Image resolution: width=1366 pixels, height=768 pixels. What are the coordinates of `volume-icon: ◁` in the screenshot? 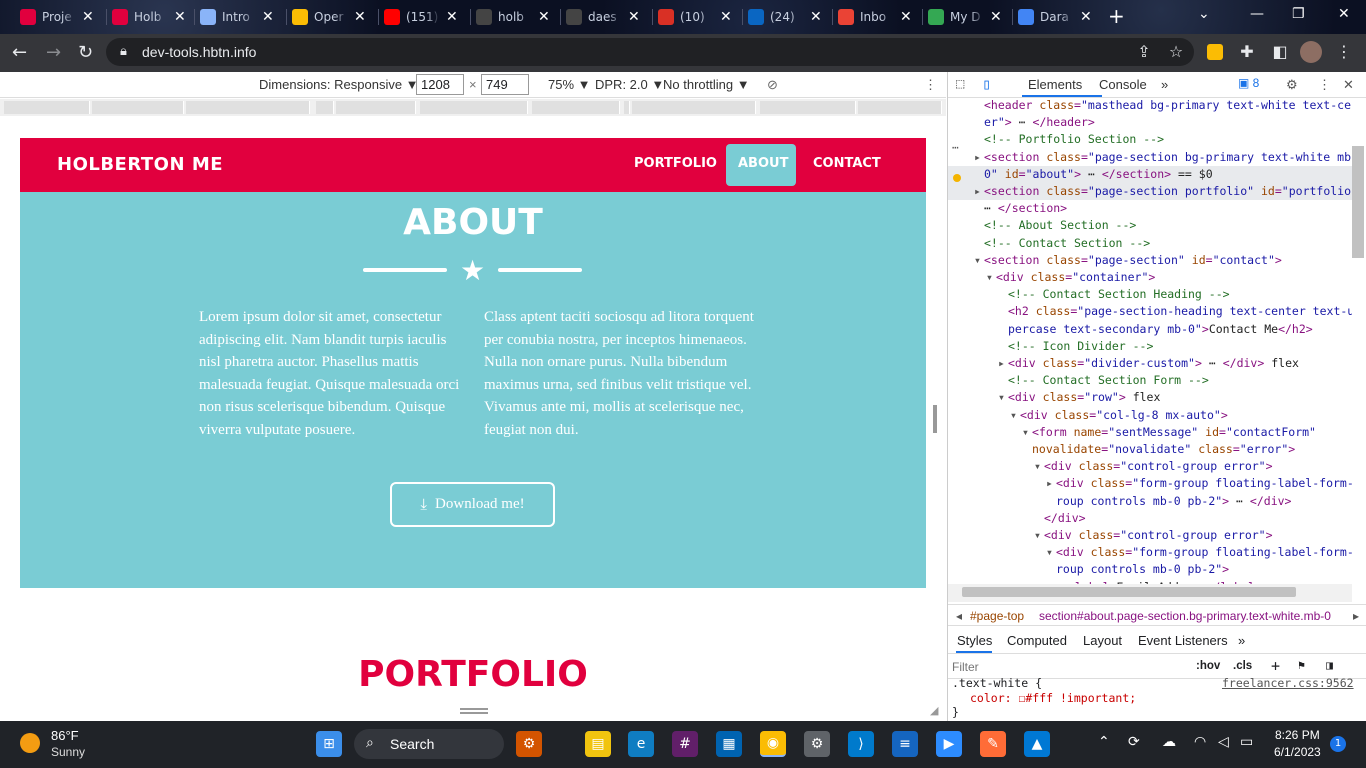 It's located at (1223, 742).